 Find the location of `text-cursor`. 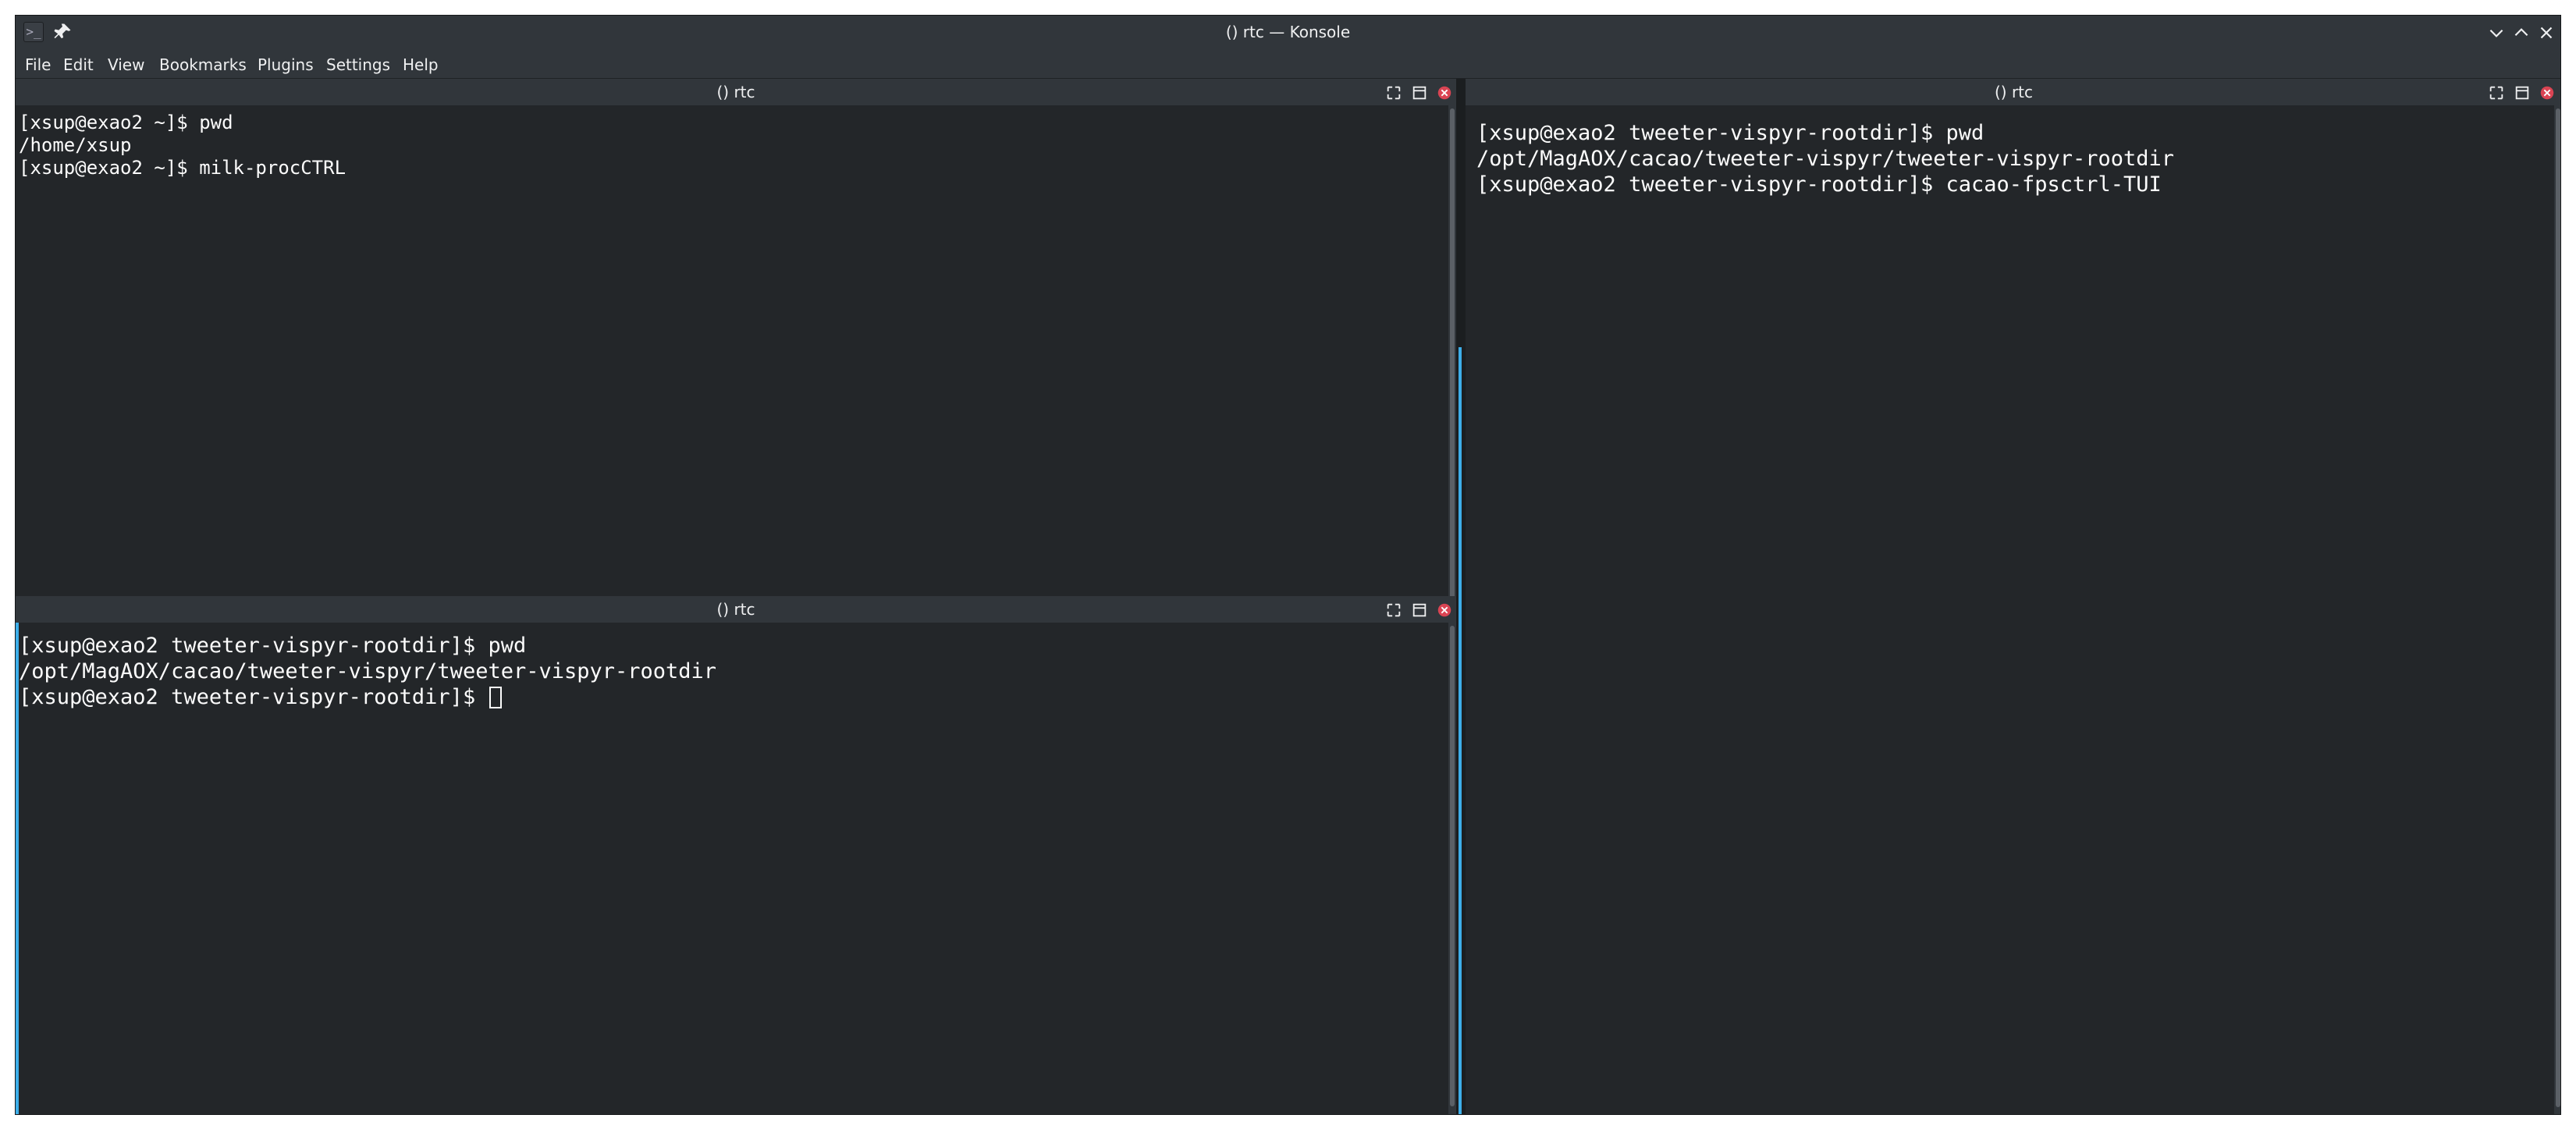

text-cursor is located at coordinates (496, 697).